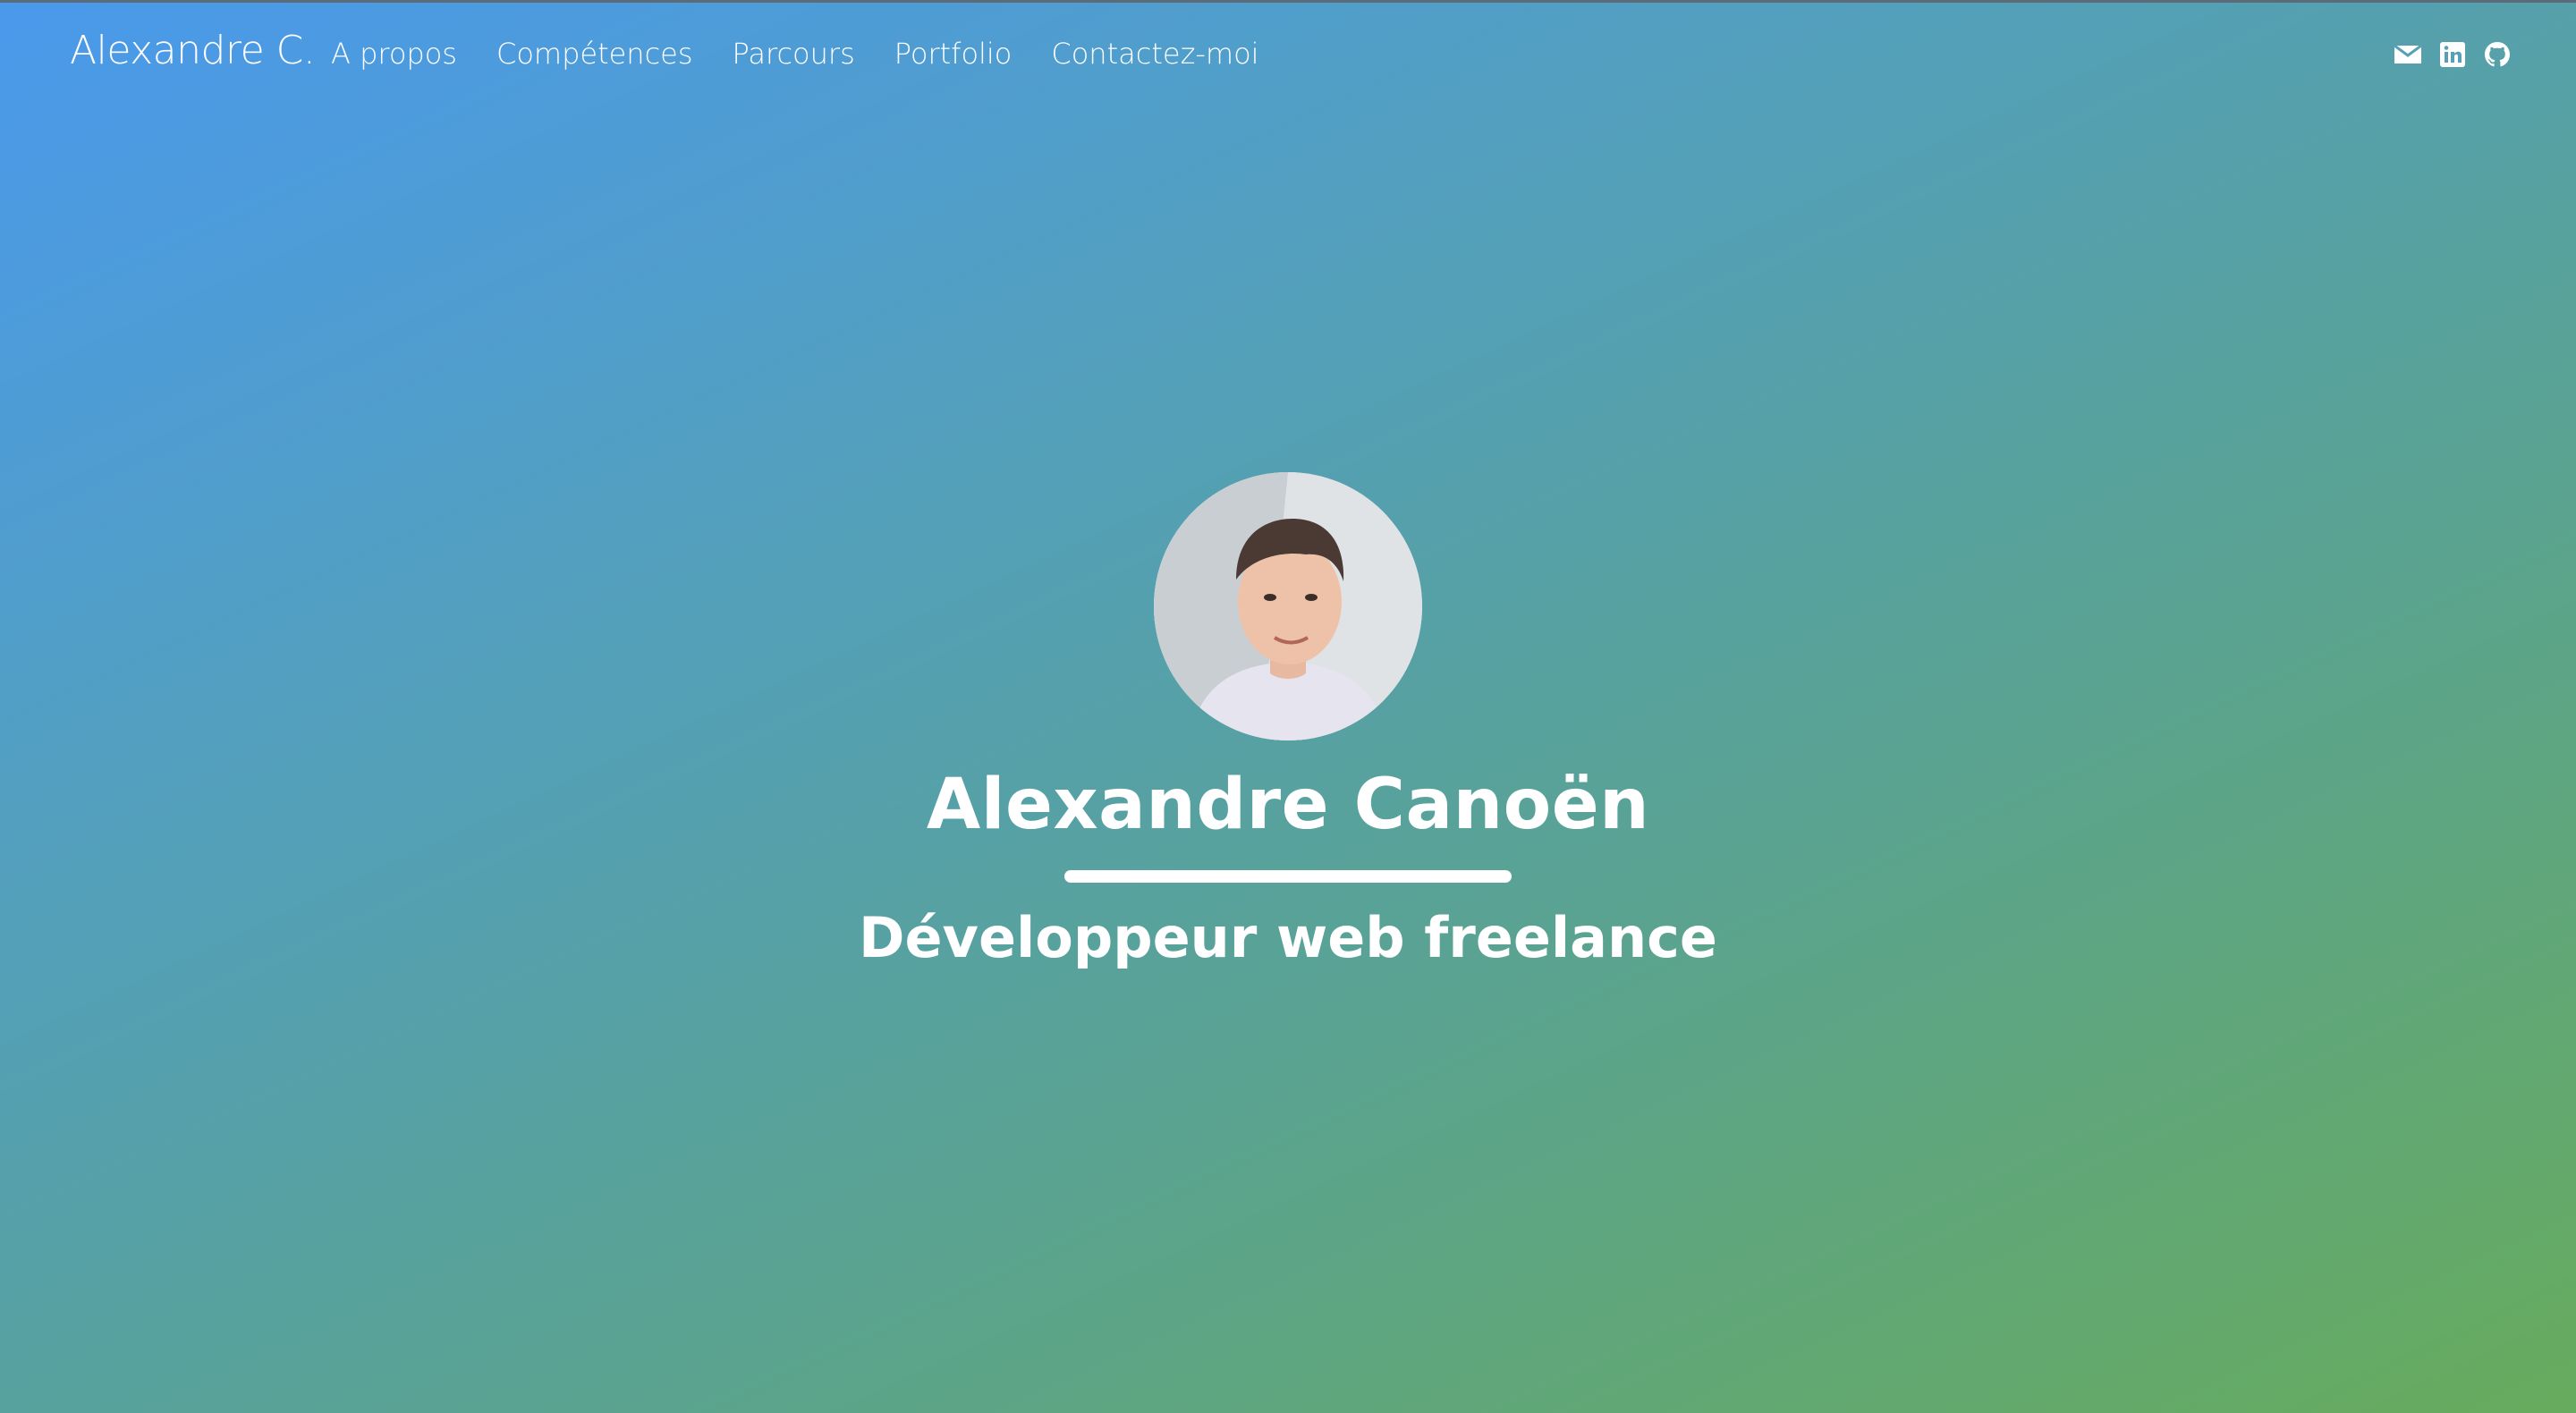 The image size is (2576, 1413). What do you see at coordinates (1288, 877) in the screenshot?
I see `hero-divider` at bounding box center [1288, 877].